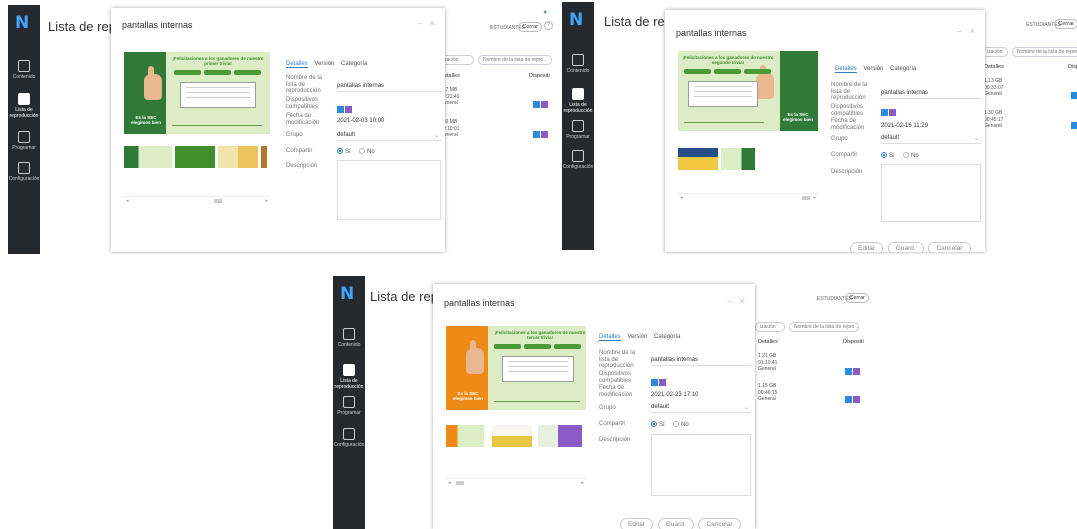 This screenshot has height=529, width=1077. I want to click on share-label: Compartir, so click(612, 424).